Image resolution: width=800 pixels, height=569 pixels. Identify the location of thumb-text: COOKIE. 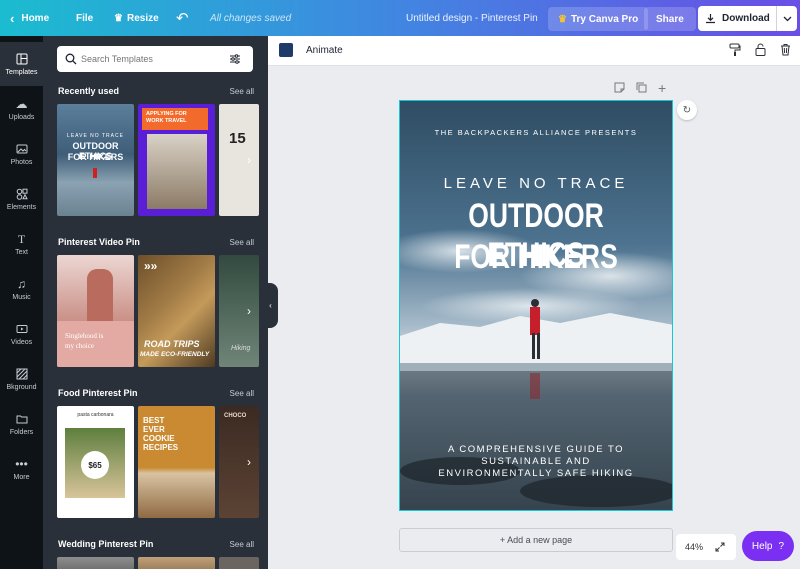
(159, 438).